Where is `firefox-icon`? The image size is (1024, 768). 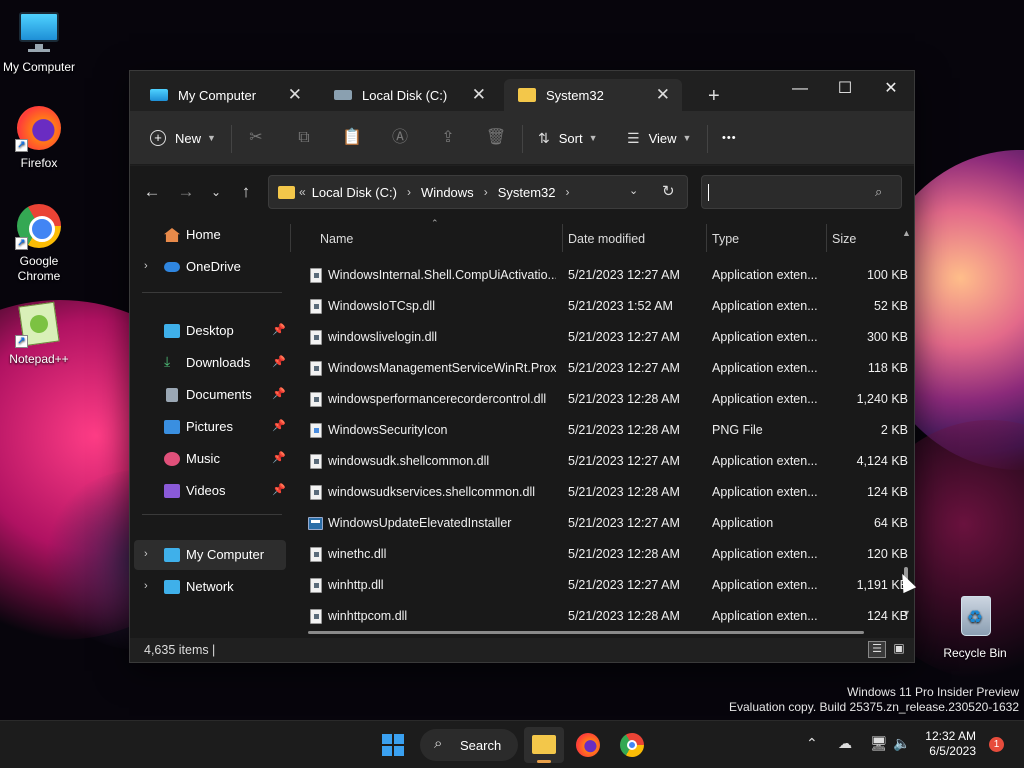 firefox-icon is located at coordinates (588, 745).